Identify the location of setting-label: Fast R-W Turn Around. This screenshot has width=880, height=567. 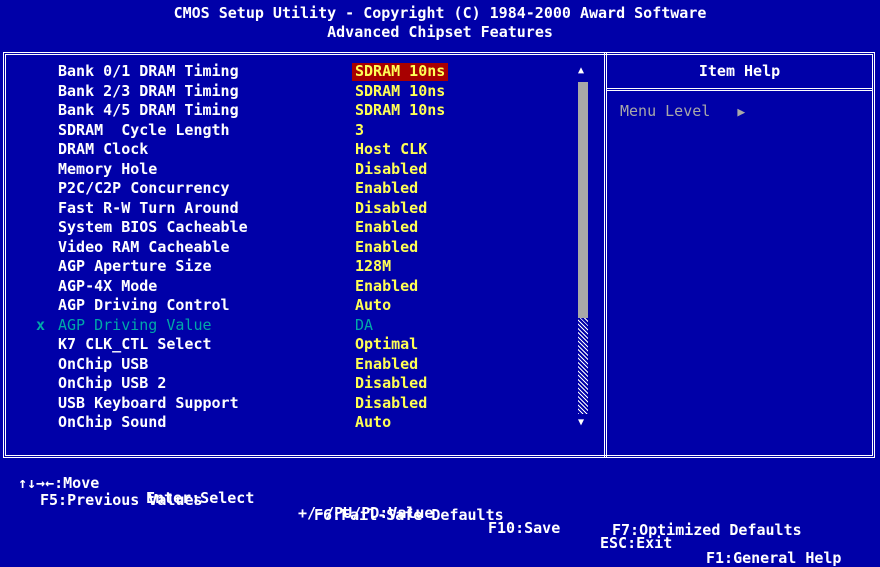
(148, 207).